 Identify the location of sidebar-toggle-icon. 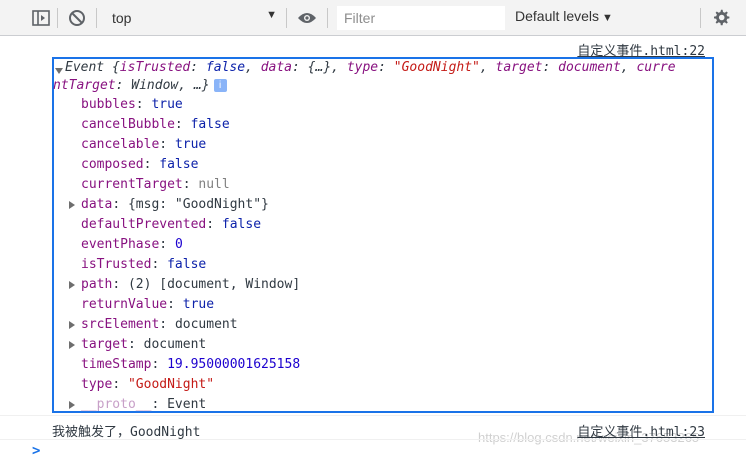
(41, 18).